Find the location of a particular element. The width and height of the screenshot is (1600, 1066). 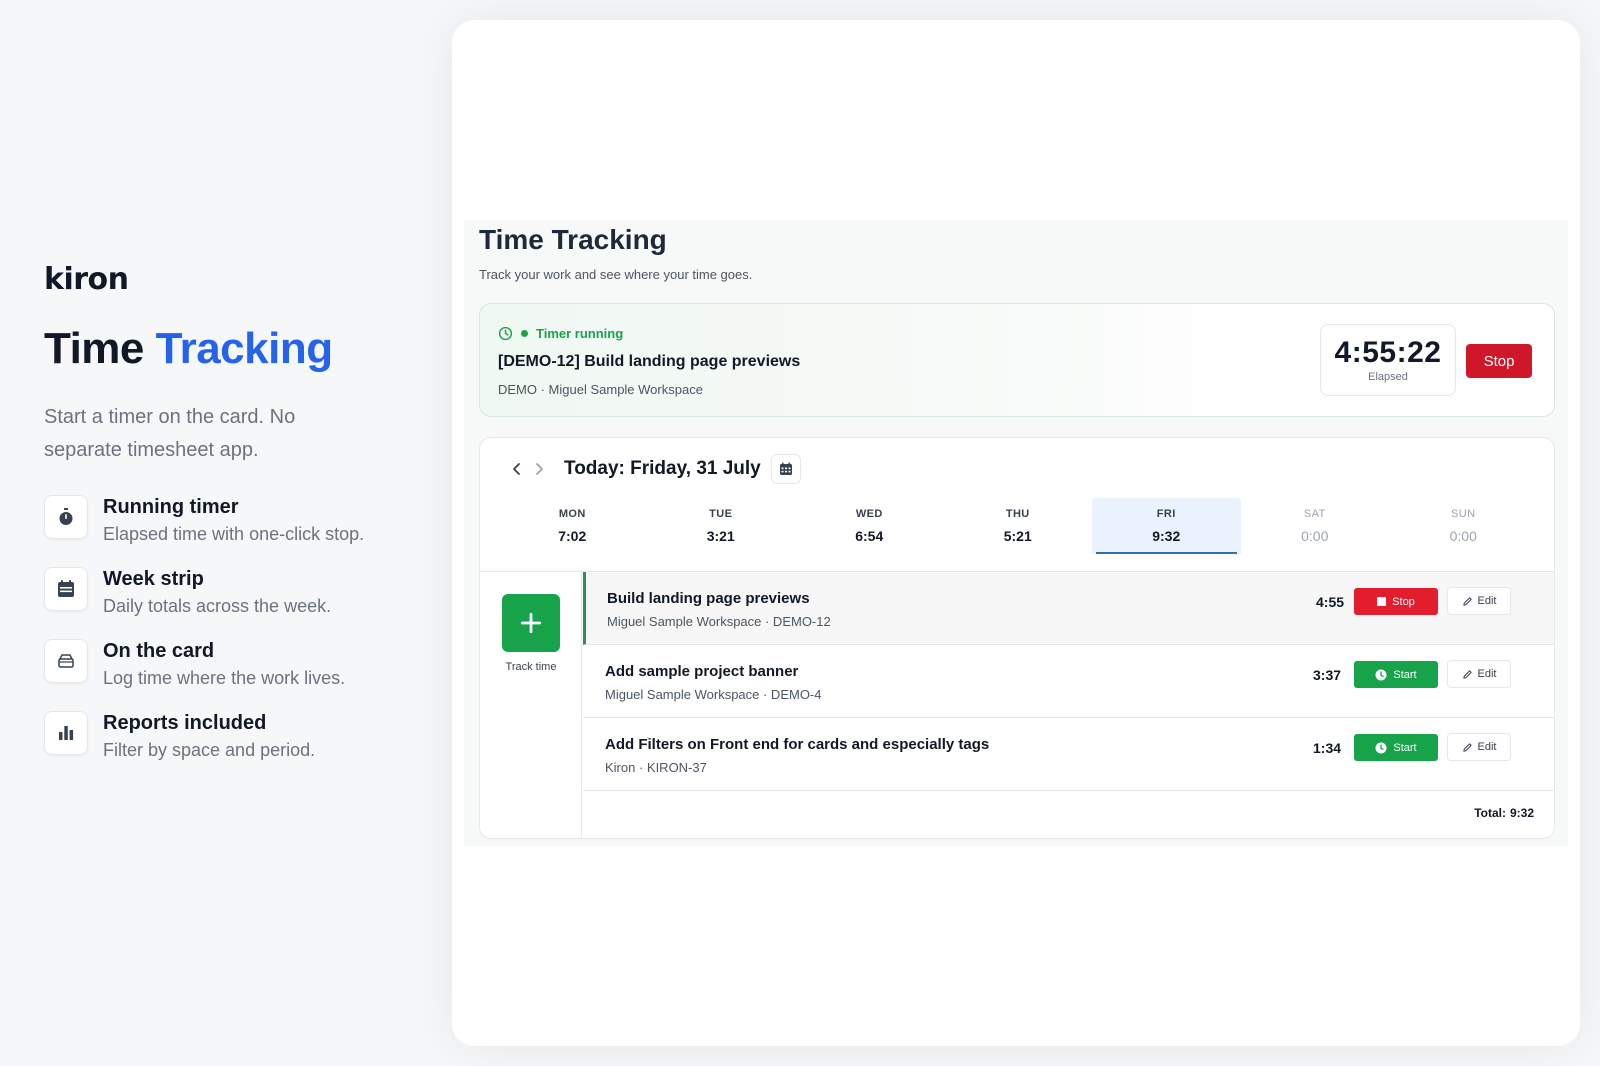

chevron-right-icon is located at coordinates (539, 469).